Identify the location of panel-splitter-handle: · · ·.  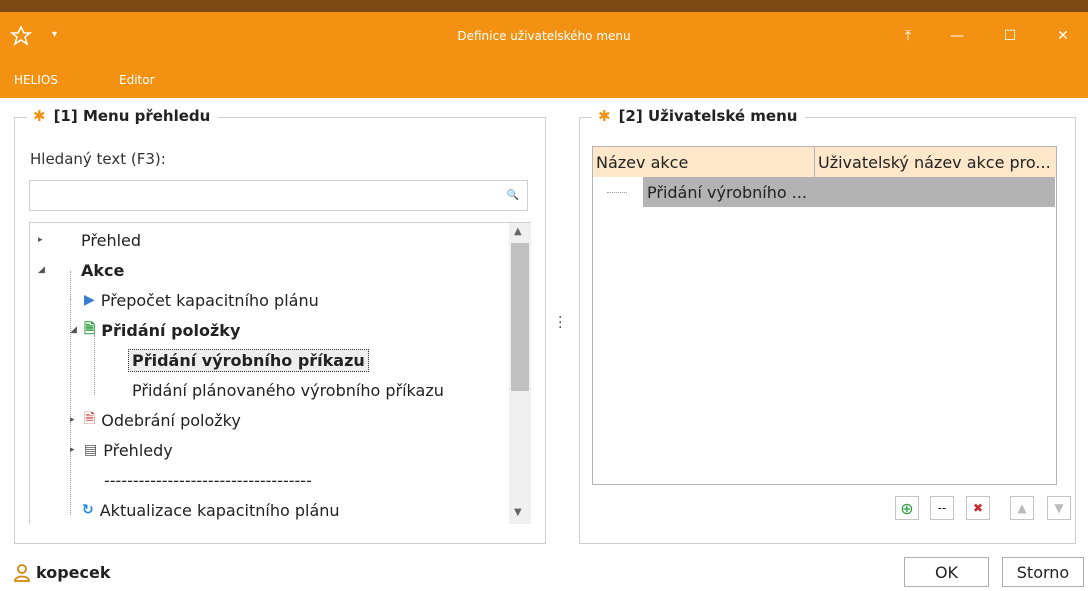
(560, 323).